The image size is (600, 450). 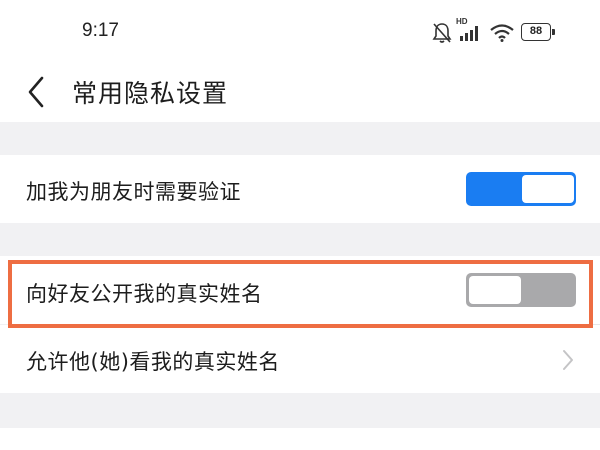 What do you see at coordinates (521, 189) in the screenshot?
I see `friend-verification-toggle` at bounding box center [521, 189].